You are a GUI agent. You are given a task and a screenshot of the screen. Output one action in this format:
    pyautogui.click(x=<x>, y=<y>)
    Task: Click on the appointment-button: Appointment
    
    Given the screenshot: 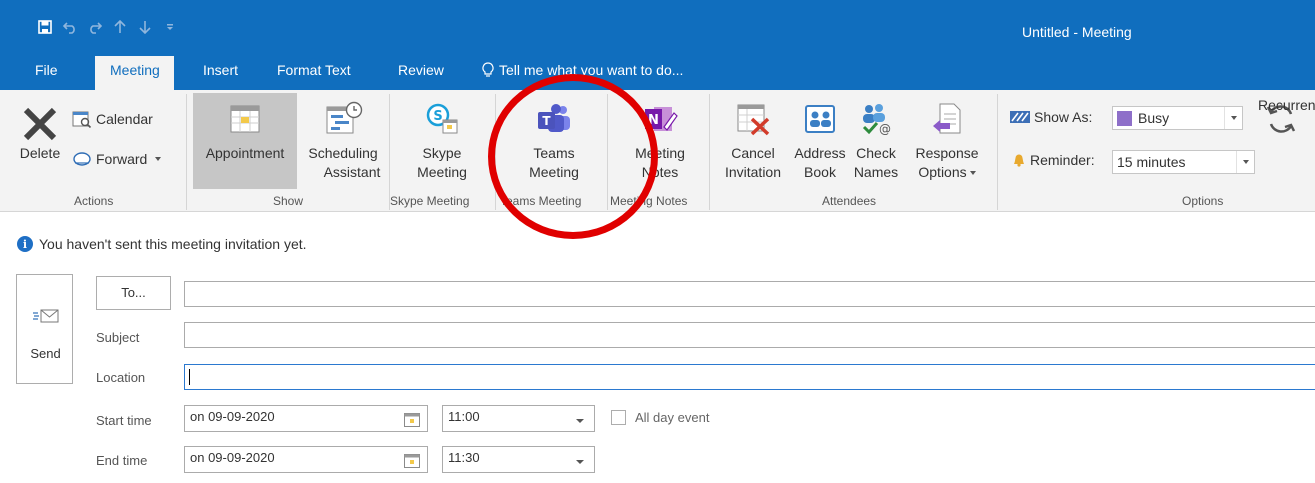 What is the action you would take?
    pyautogui.click(x=245, y=128)
    